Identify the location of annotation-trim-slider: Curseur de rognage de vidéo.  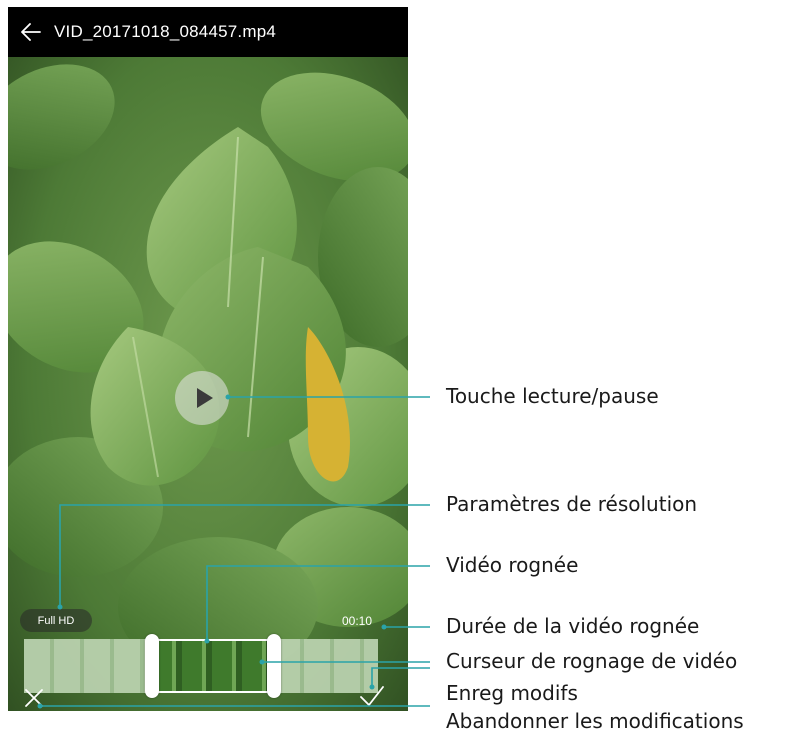
(592, 661).